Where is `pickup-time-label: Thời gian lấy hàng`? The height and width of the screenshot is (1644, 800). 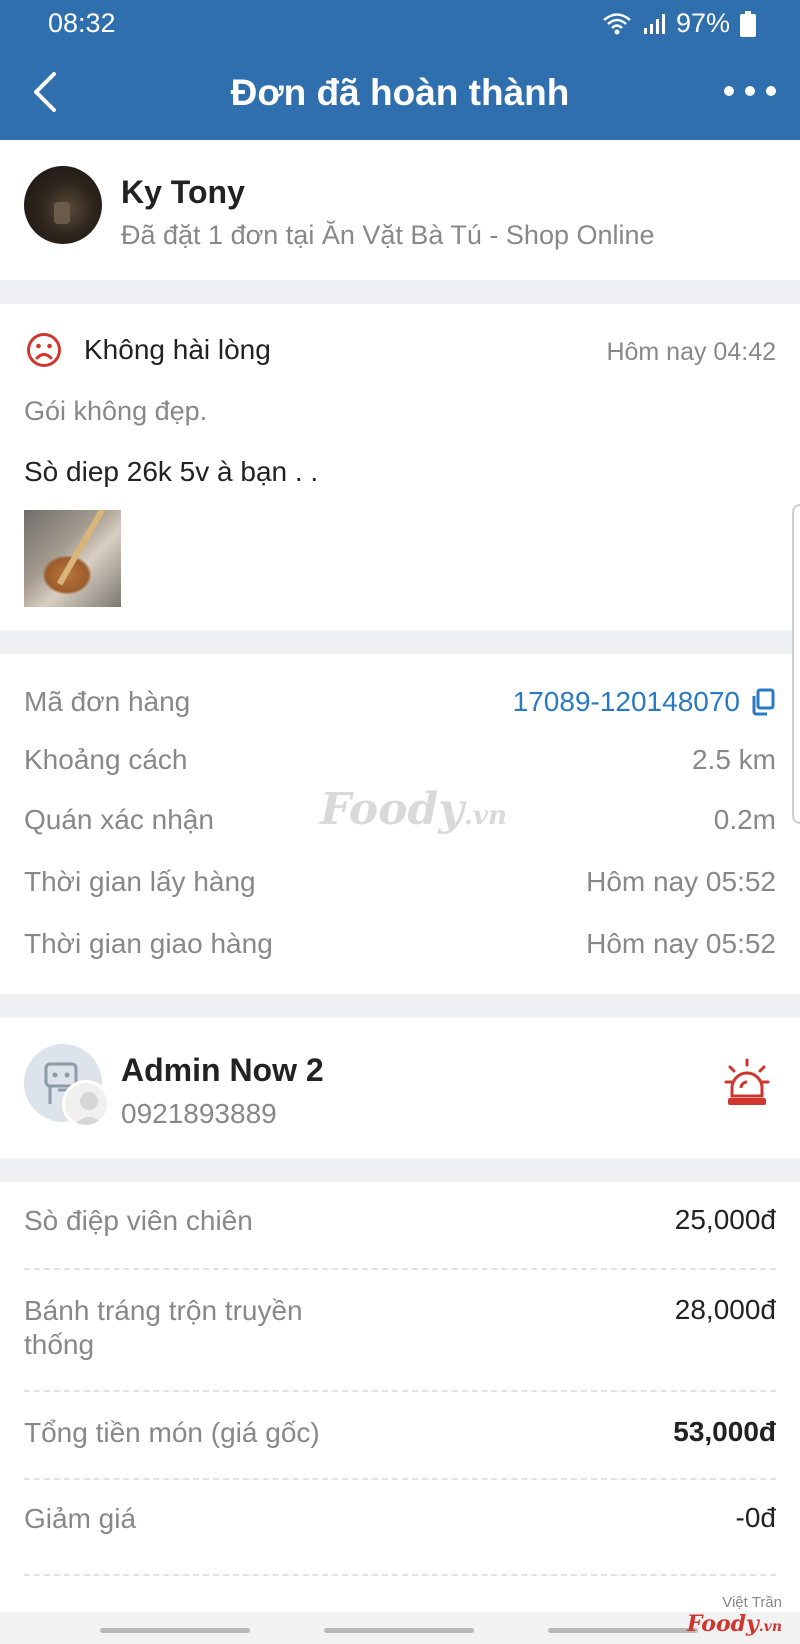 pickup-time-label: Thời gian lấy hàng is located at coordinates (140, 881).